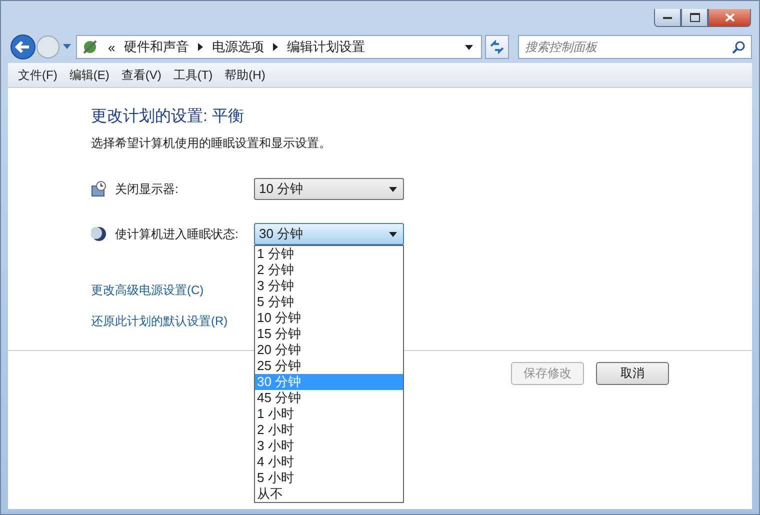 The height and width of the screenshot is (515, 760). What do you see at coordinates (329, 302) in the screenshot?
I see `dropdown-option: 5 分钟` at bounding box center [329, 302].